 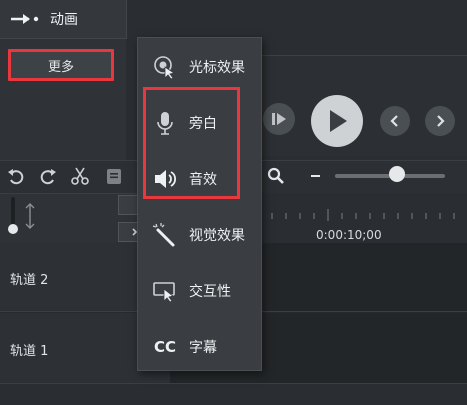 I want to click on highlight-annotation, so click(x=191, y=143).